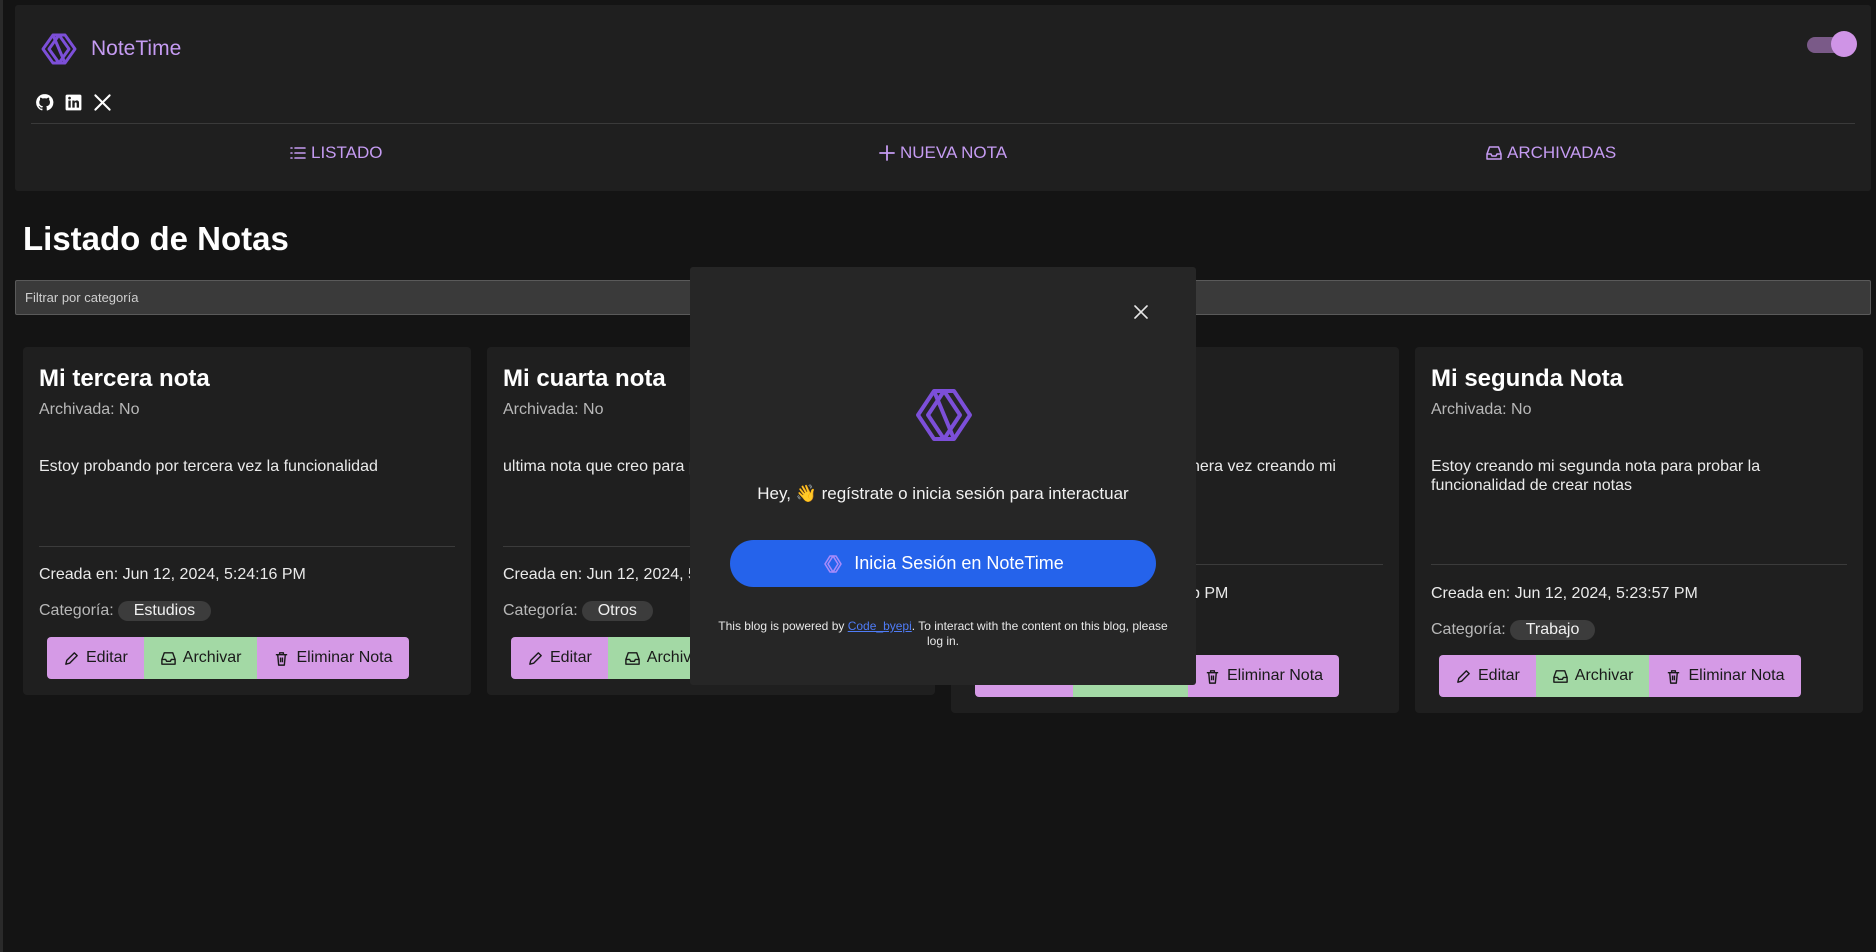 This screenshot has height=952, width=1876. I want to click on note-category: Categoría: Estudios, so click(125, 611).